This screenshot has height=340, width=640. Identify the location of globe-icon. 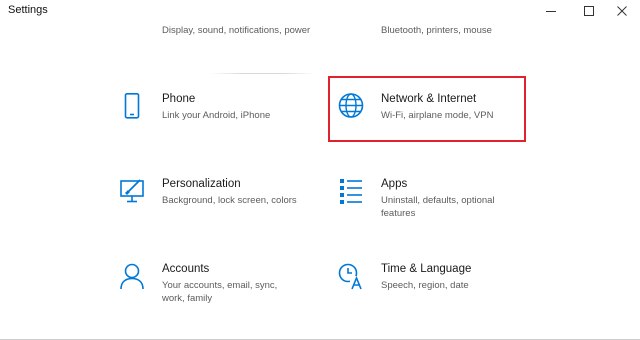
(351, 107).